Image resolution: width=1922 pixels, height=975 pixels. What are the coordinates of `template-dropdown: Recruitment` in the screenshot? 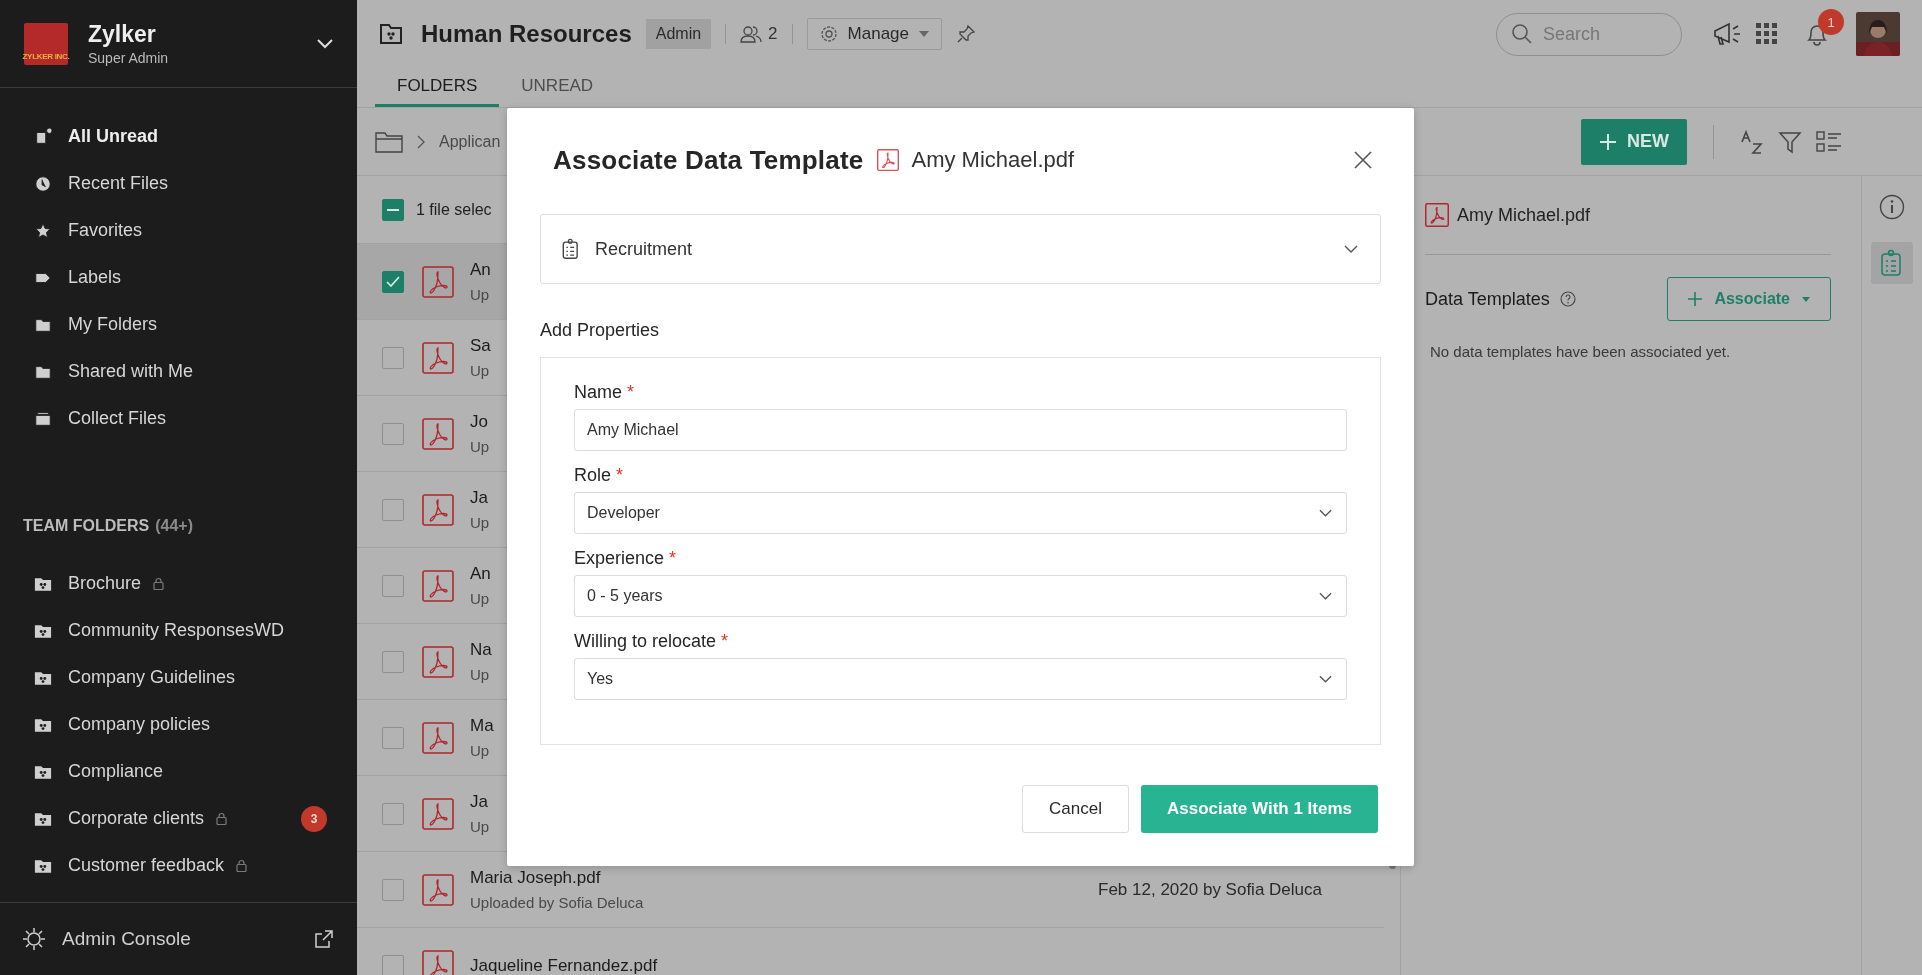 It's located at (960, 249).